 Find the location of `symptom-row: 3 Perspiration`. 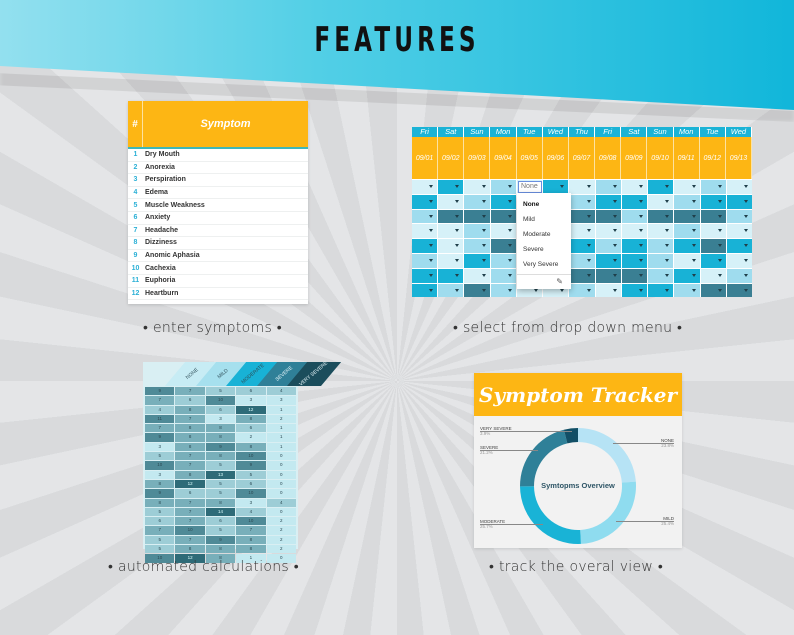

symptom-row: 3 Perspiration is located at coordinates (218, 180).